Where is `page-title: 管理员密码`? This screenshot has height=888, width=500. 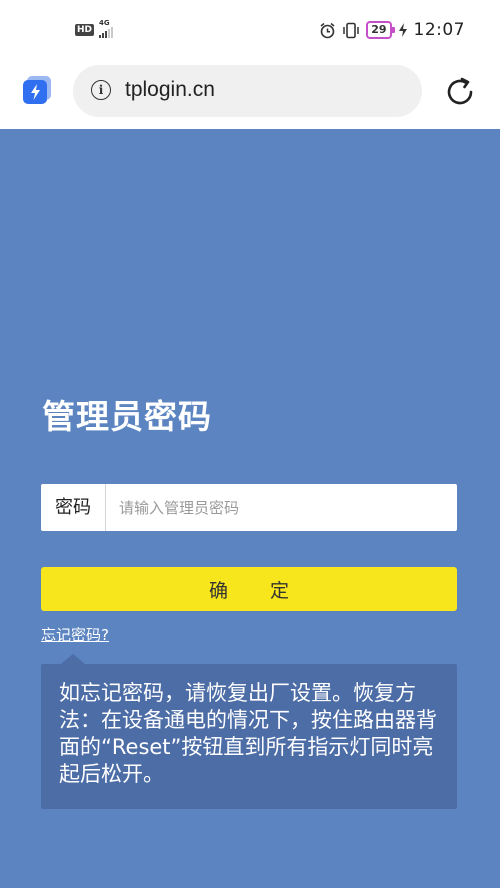 page-title: 管理员密码 is located at coordinates (127, 416).